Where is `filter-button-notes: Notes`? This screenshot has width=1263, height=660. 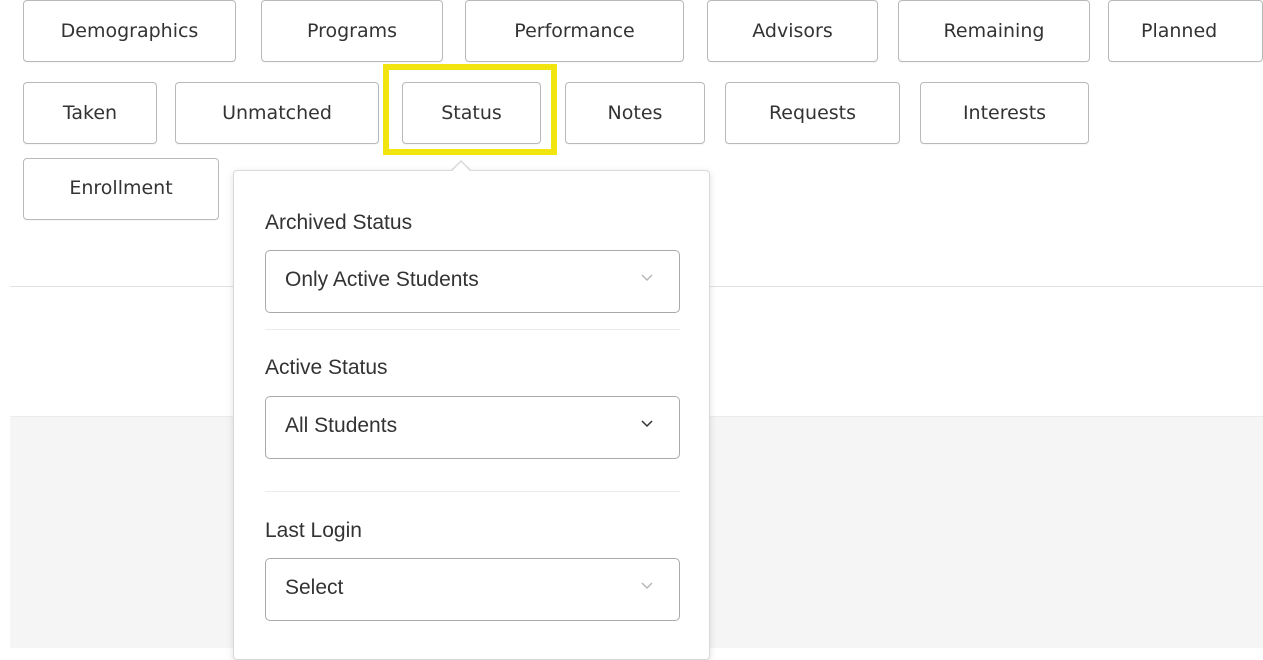 filter-button-notes: Notes is located at coordinates (635, 113).